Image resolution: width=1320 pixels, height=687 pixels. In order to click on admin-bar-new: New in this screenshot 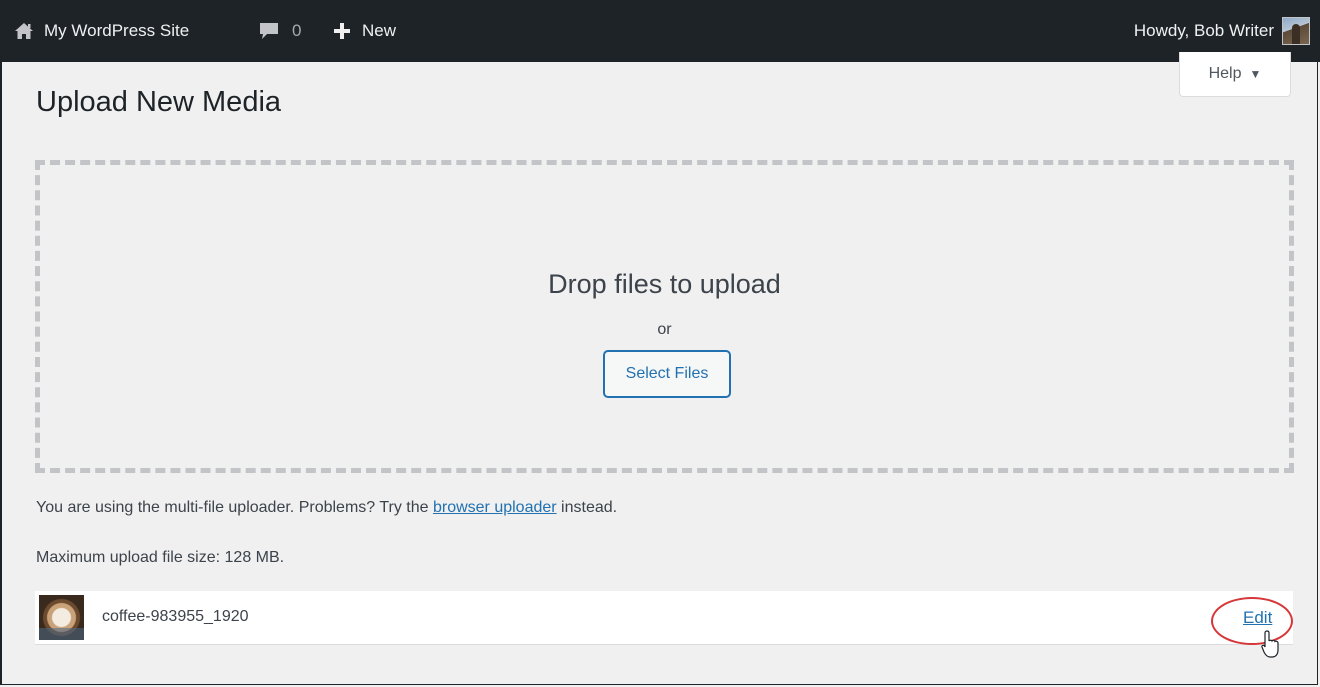, I will do `click(364, 31)`.